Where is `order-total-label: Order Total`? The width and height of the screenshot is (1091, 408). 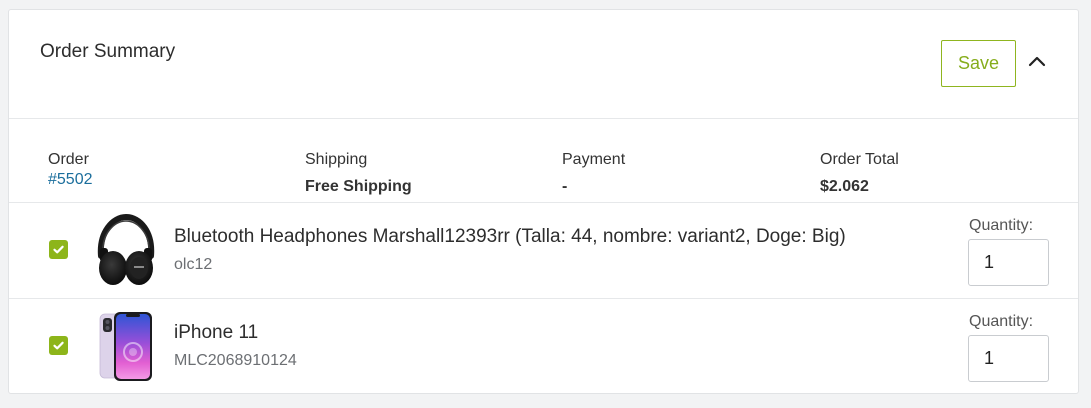 order-total-label: Order Total is located at coordinates (859, 159).